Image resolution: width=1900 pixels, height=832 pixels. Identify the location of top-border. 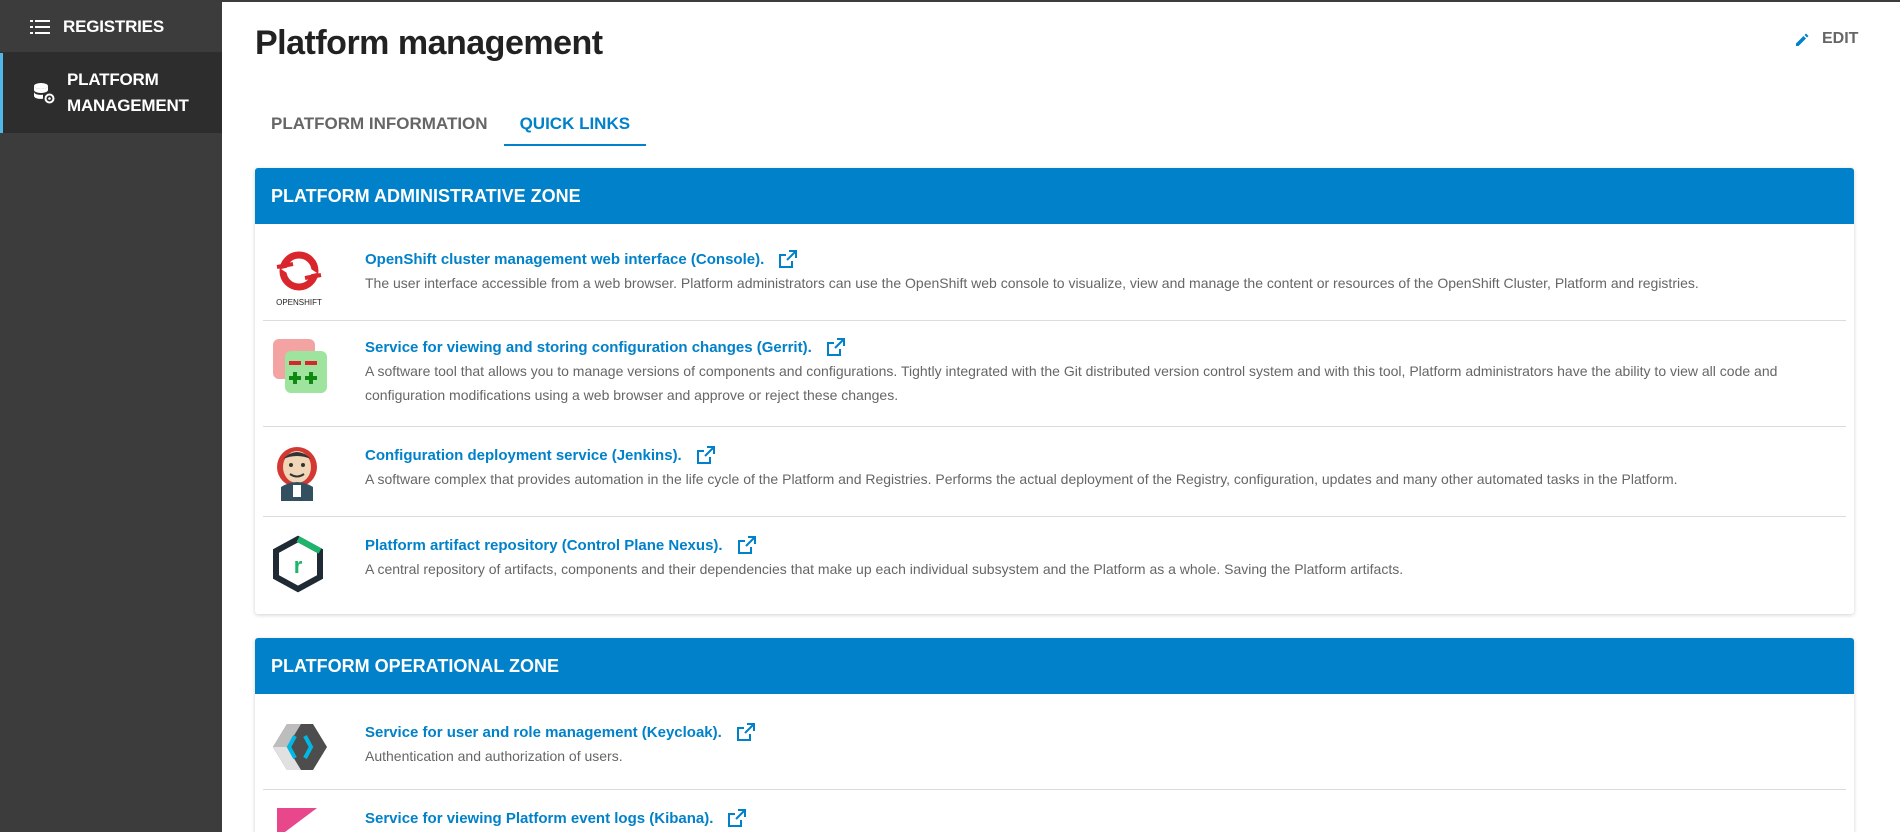
(950, 1).